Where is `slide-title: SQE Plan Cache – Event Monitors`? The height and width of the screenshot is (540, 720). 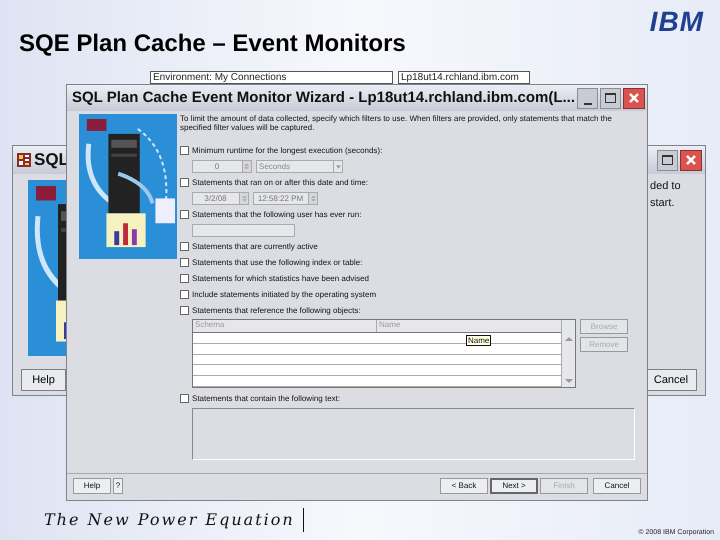 slide-title: SQE Plan Cache – Event Monitors is located at coordinates (212, 44).